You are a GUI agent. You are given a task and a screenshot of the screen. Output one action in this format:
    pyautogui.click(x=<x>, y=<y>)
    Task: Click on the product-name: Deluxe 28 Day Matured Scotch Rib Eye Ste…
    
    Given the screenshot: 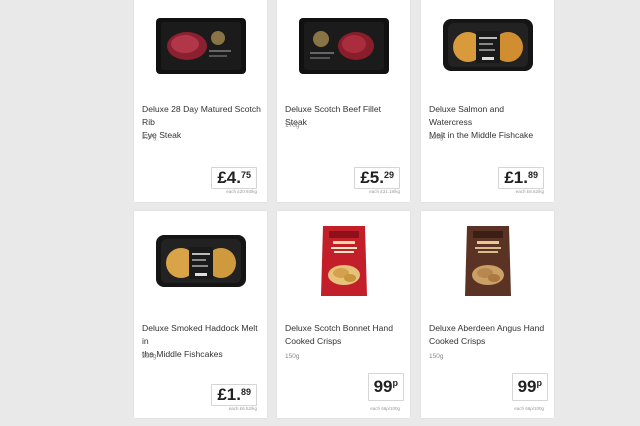 What is the action you would take?
    pyautogui.click(x=201, y=122)
    